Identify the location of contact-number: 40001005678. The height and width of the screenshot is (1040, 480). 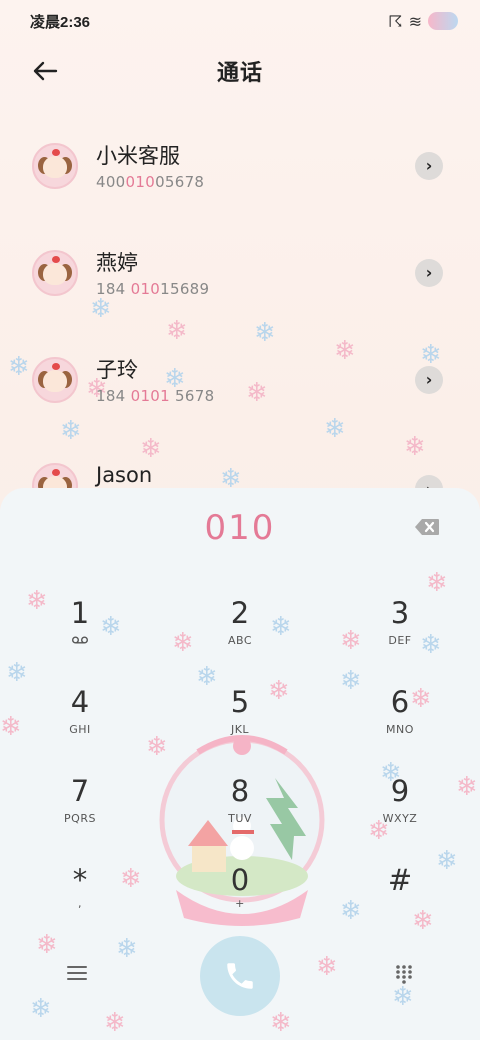
(150, 182).